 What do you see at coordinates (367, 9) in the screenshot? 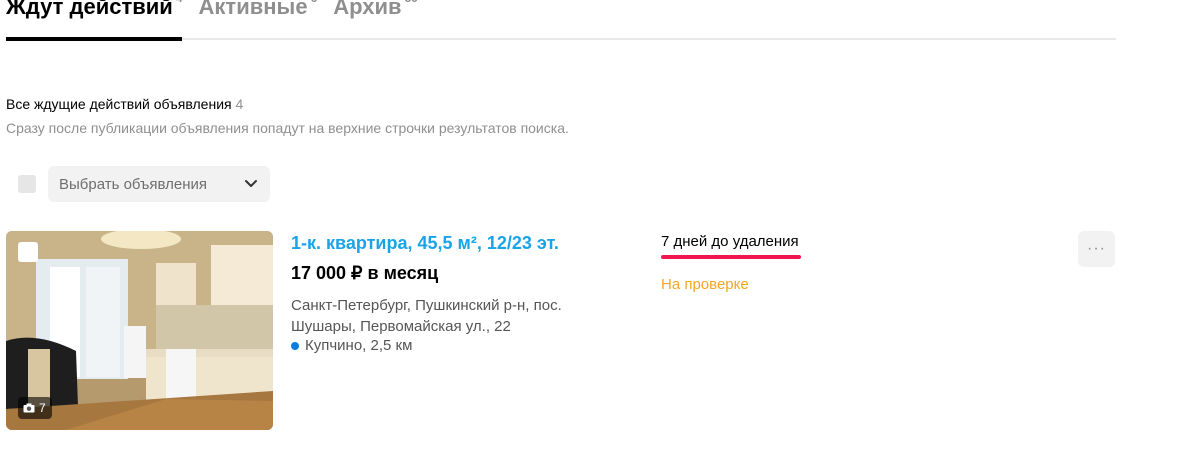
I see `tab-label: Архив` at bounding box center [367, 9].